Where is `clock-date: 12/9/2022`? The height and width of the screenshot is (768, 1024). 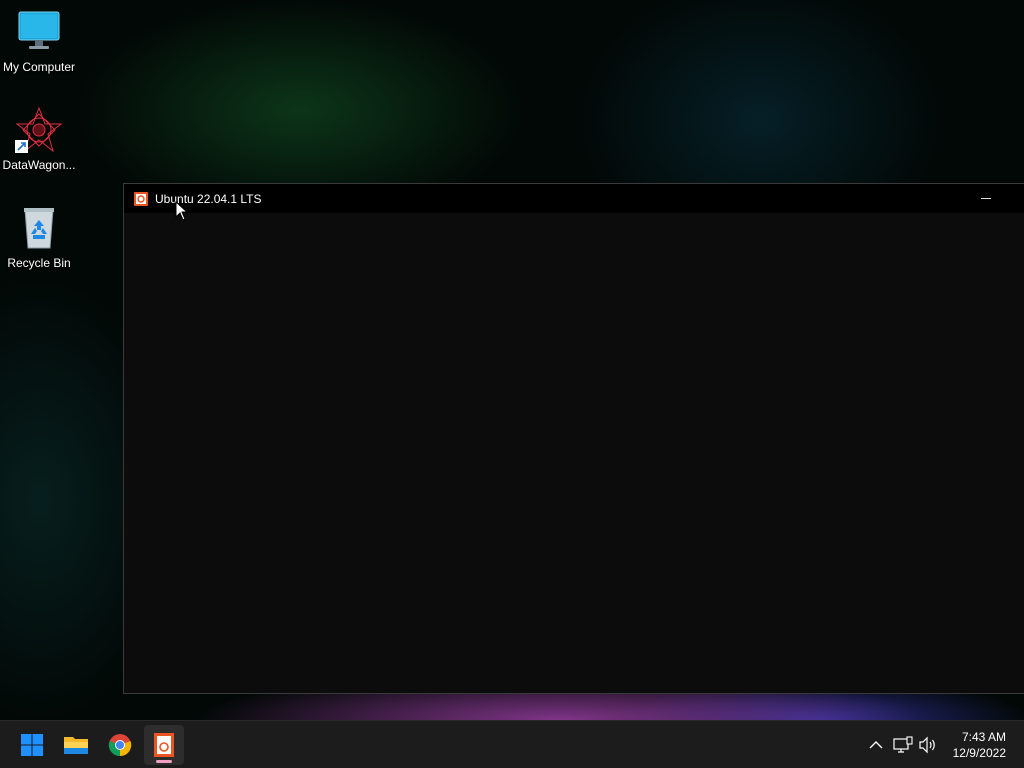 clock-date: 12/9/2022 is located at coordinates (979, 753).